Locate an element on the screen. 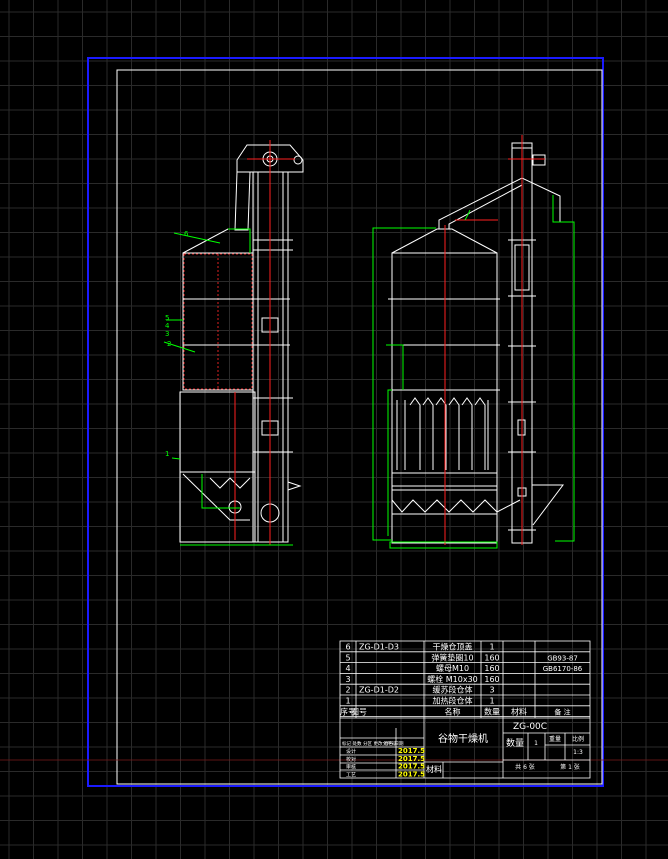 The width and height of the screenshot is (668, 859). scale-value: 1:3 is located at coordinates (578, 752).